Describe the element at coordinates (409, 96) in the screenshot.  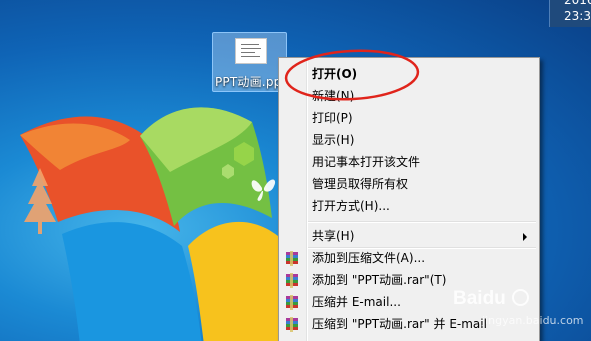
I see `menu-item-new: 新建(N)` at that location.